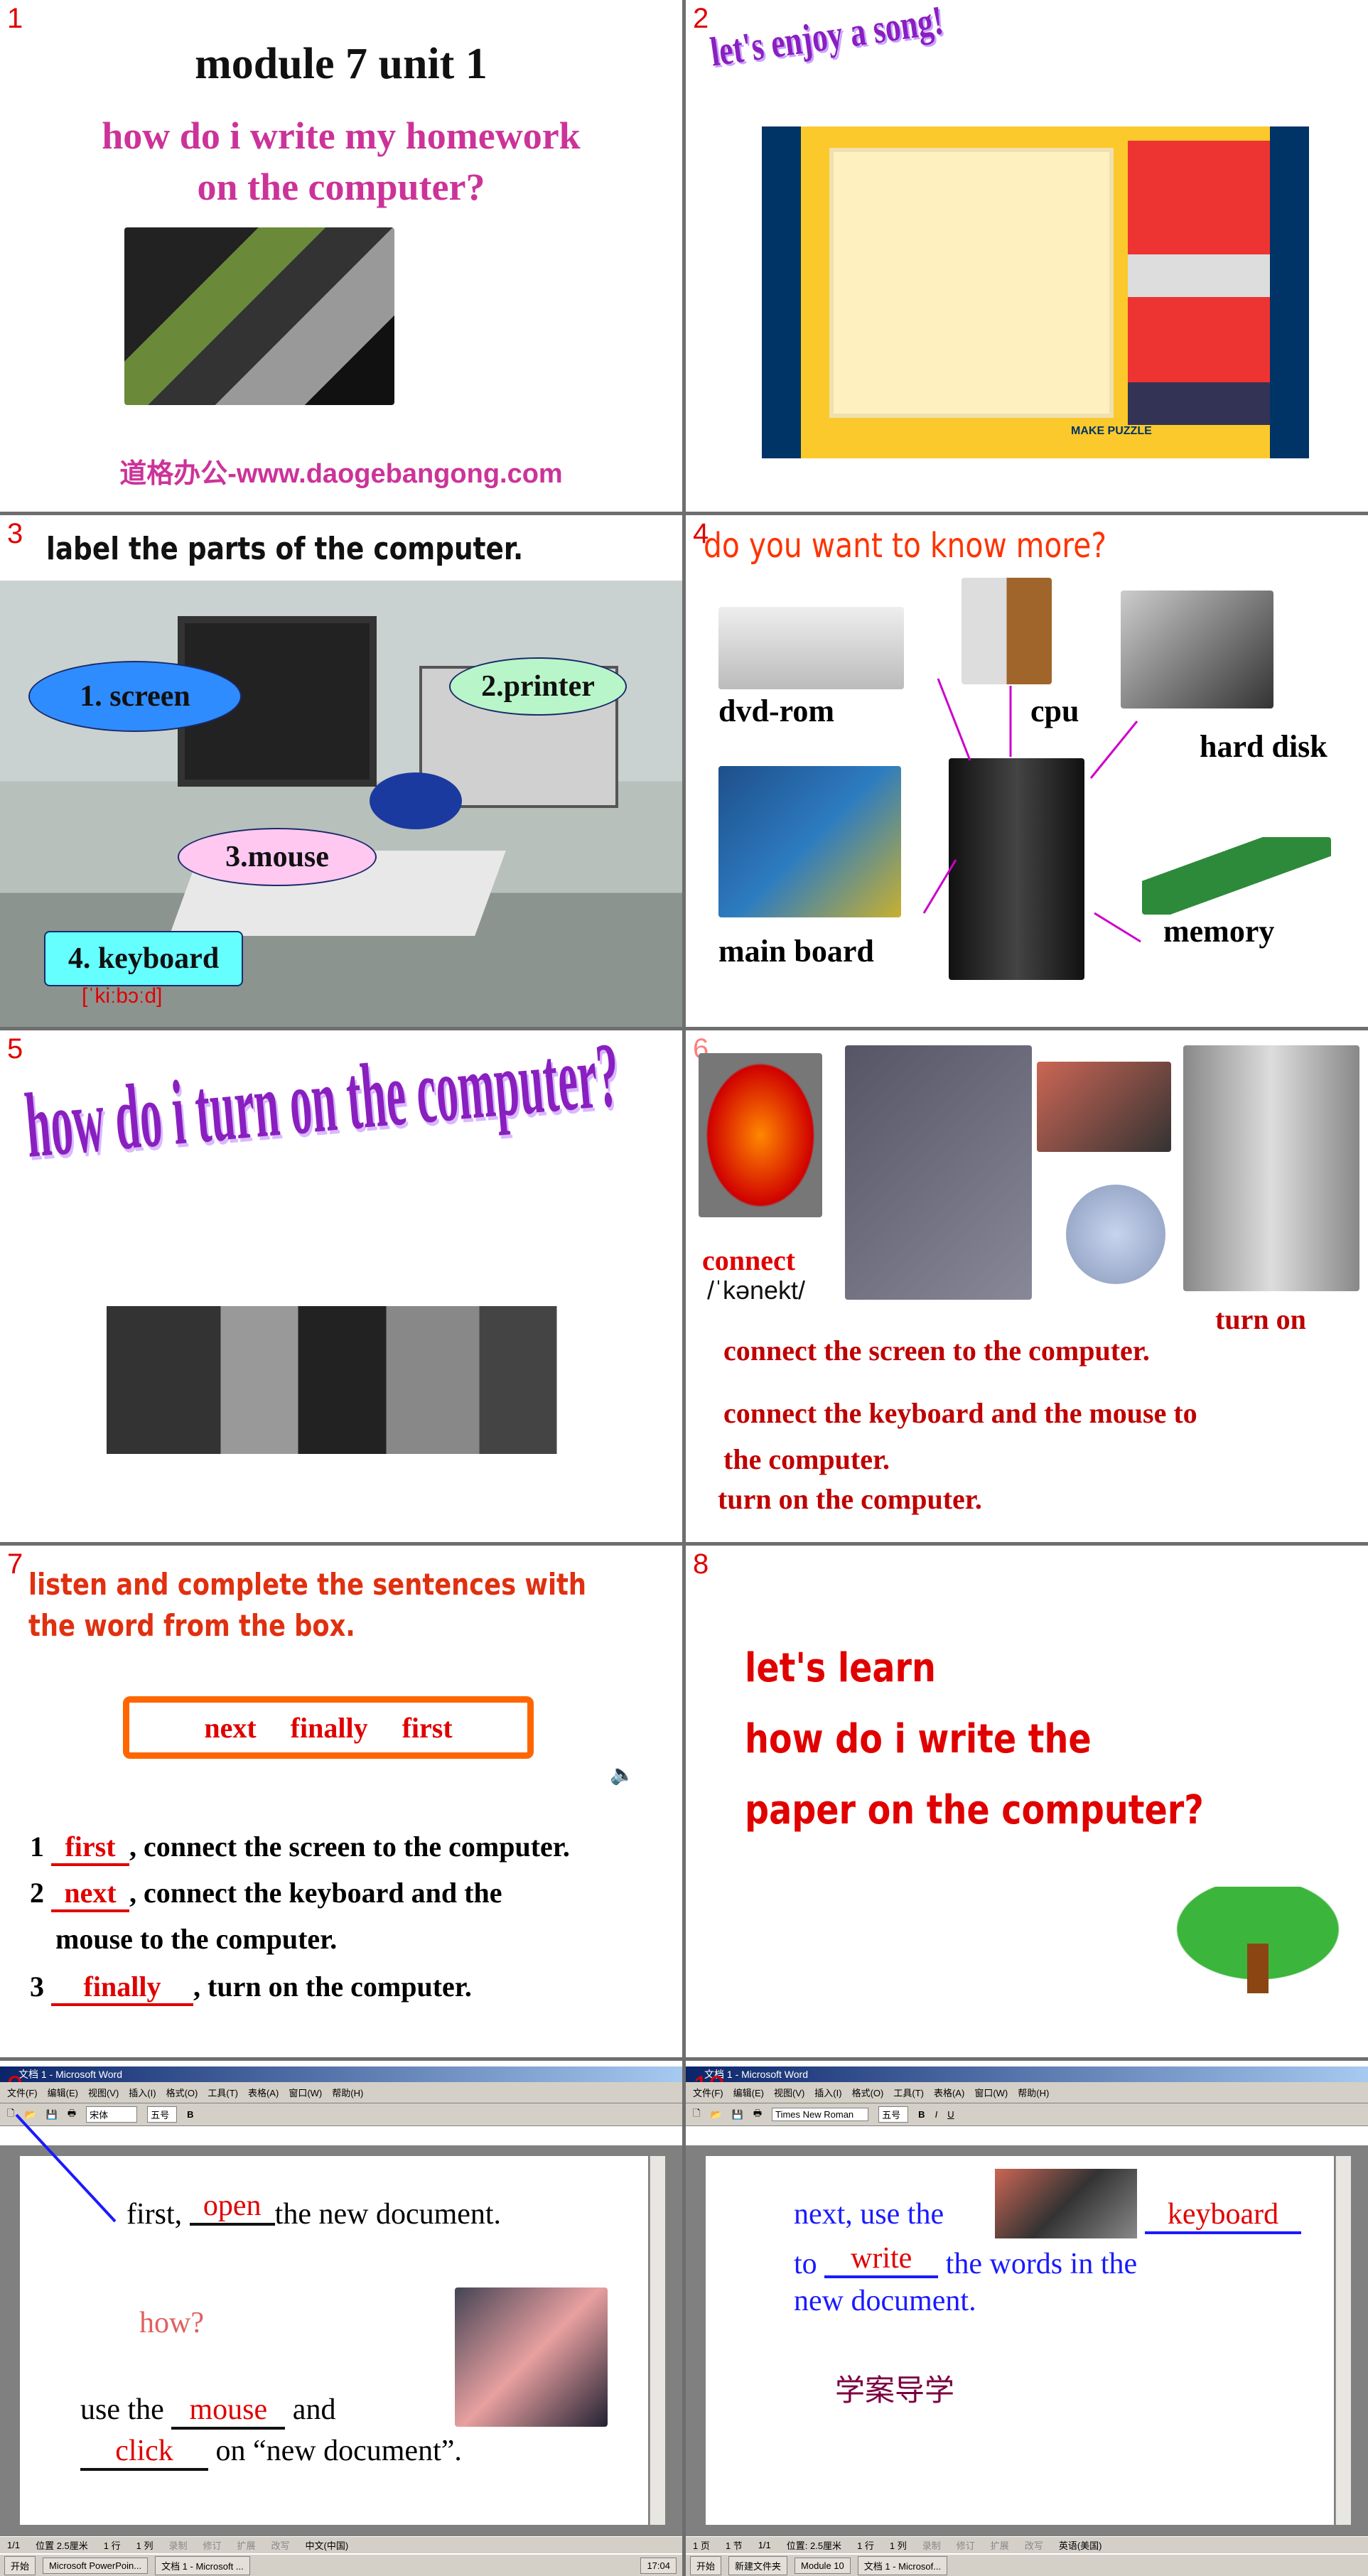 The width and height of the screenshot is (1368, 2576). What do you see at coordinates (701, 2546) in the screenshot?
I see `status-item: 1 页` at bounding box center [701, 2546].